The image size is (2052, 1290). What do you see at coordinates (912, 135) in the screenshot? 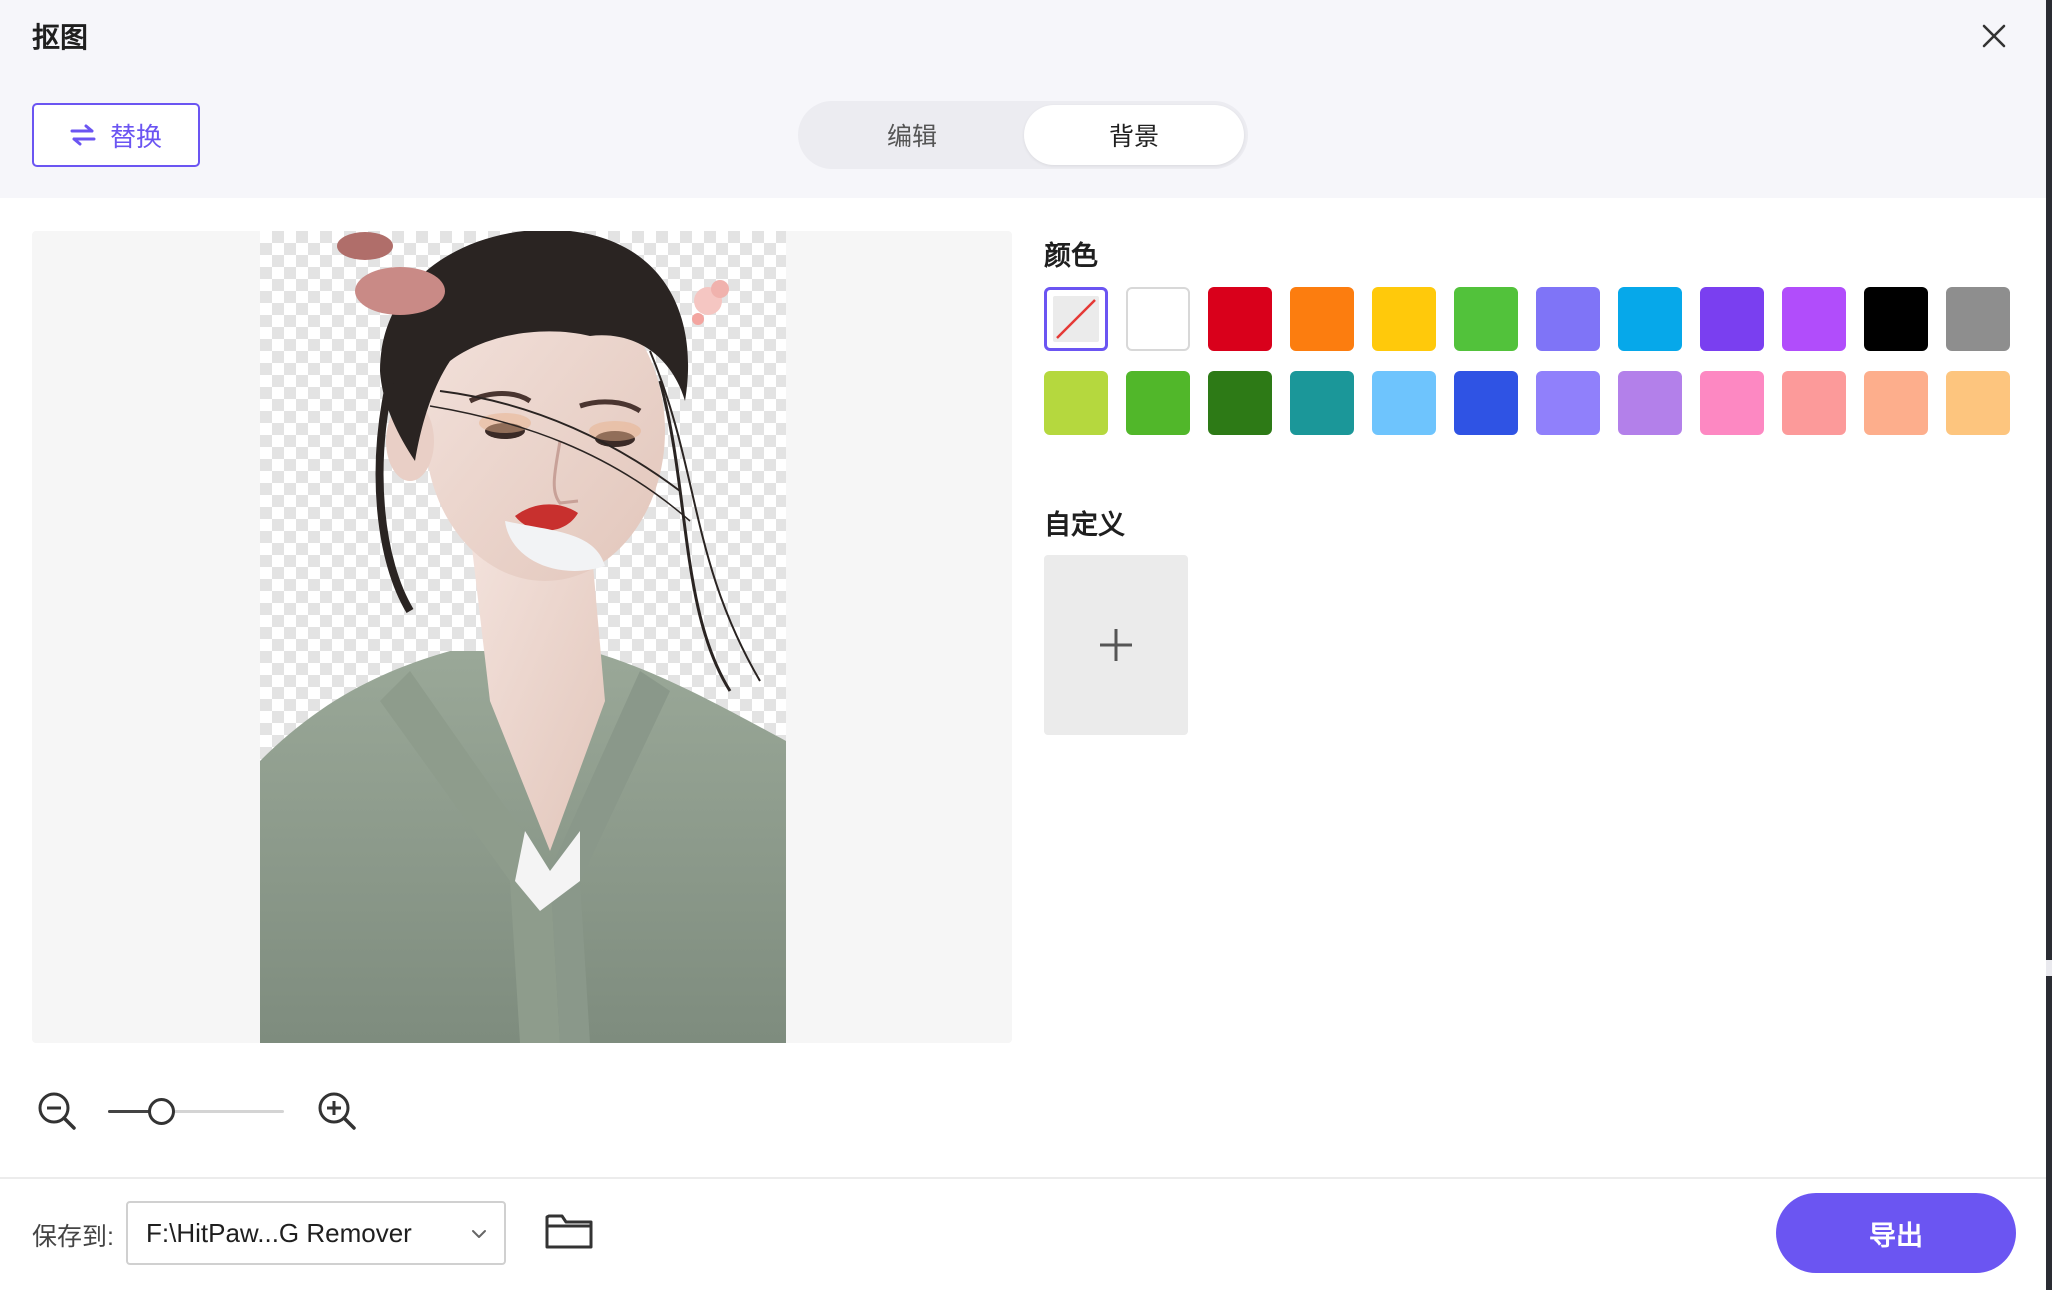
I see `tab-edit: 编辑` at bounding box center [912, 135].